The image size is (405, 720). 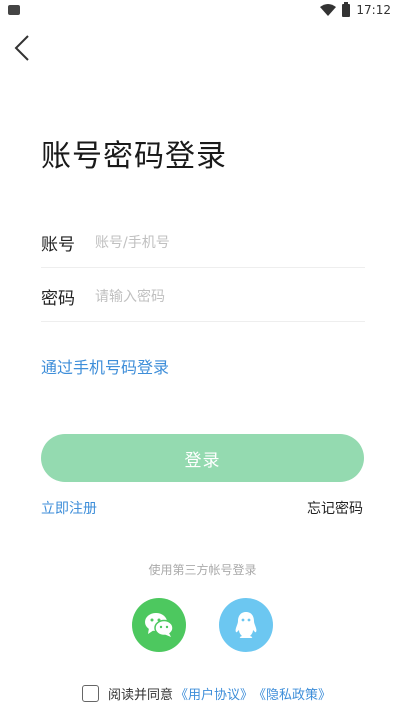 What do you see at coordinates (292, 693) in the screenshot?
I see `privacy-policy-link: 《隐私政策》` at bounding box center [292, 693].